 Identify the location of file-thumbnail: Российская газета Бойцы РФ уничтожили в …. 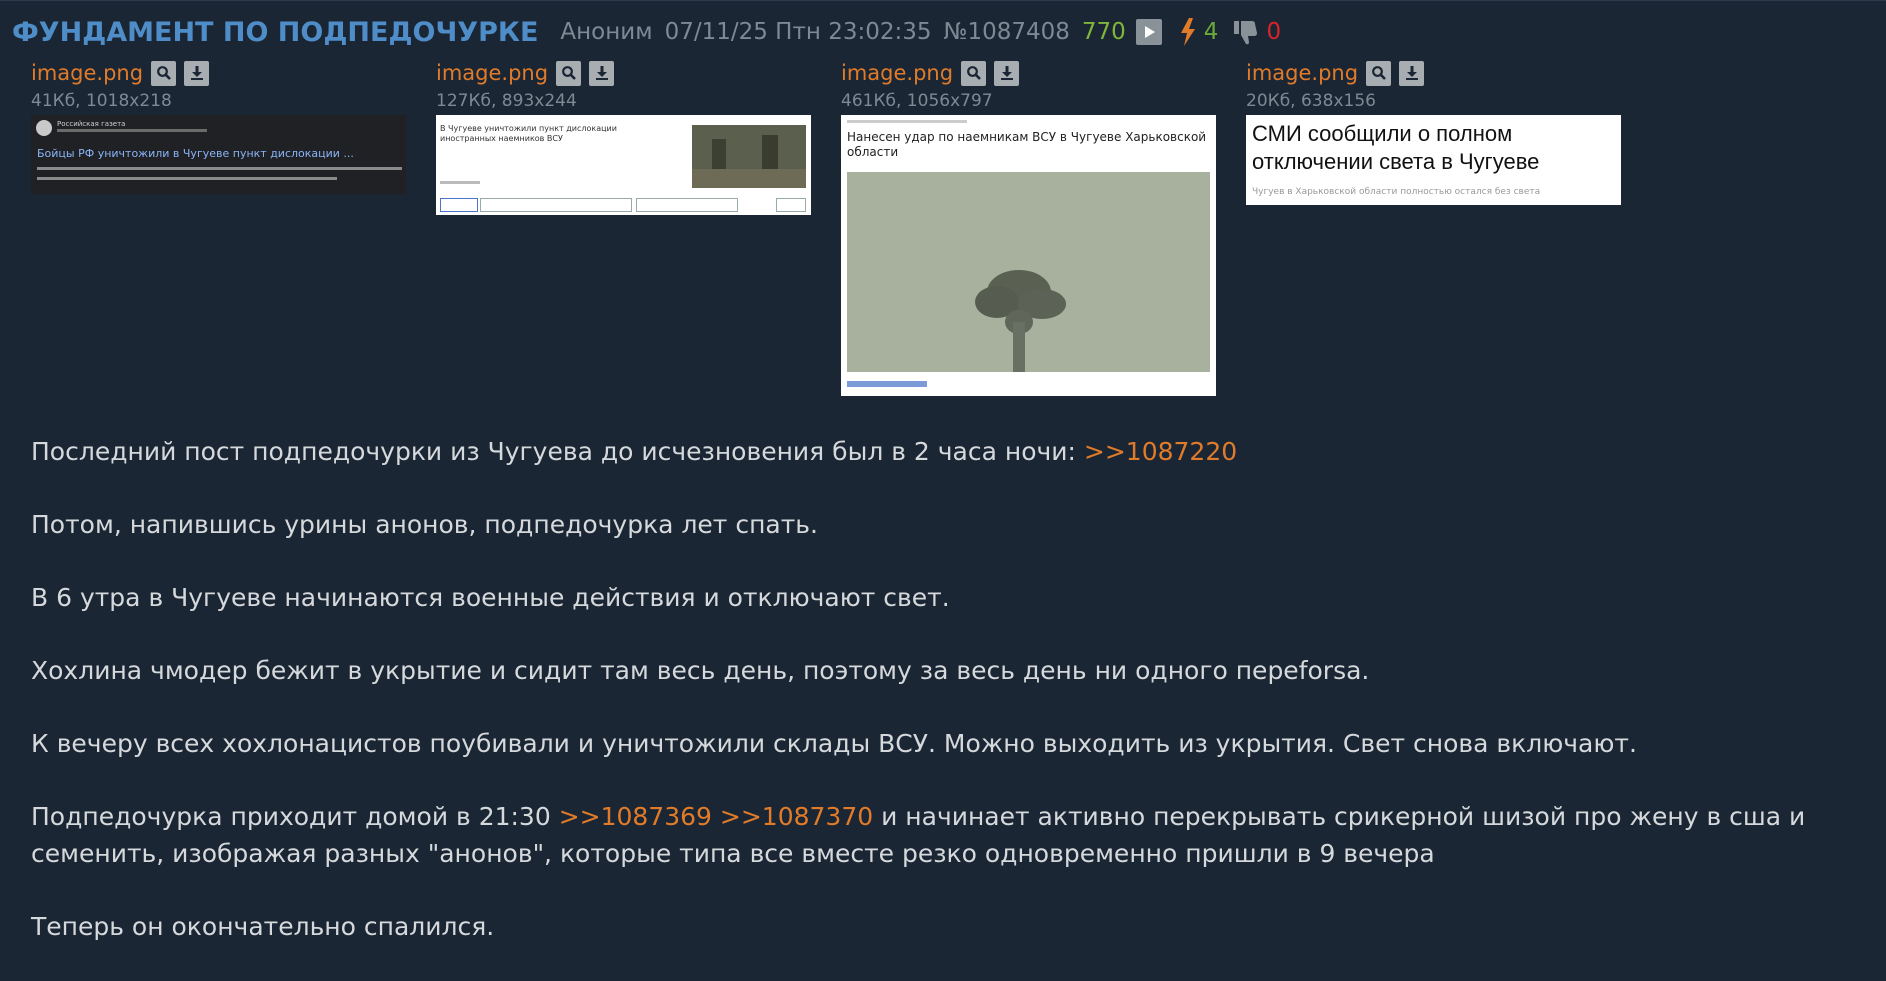
(218, 154).